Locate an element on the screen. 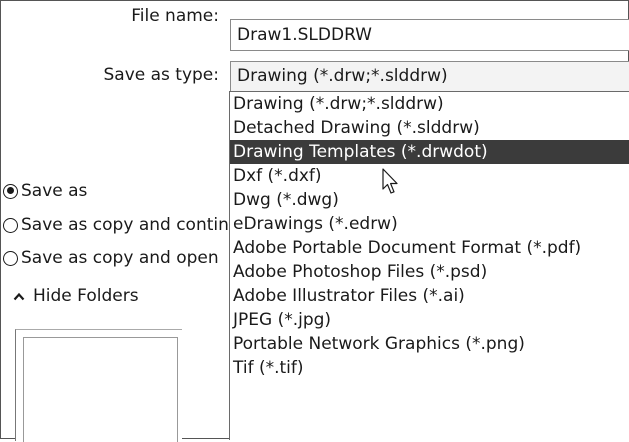  option-edrawings: eDrawings (*.edrw) is located at coordinates (429, 224).